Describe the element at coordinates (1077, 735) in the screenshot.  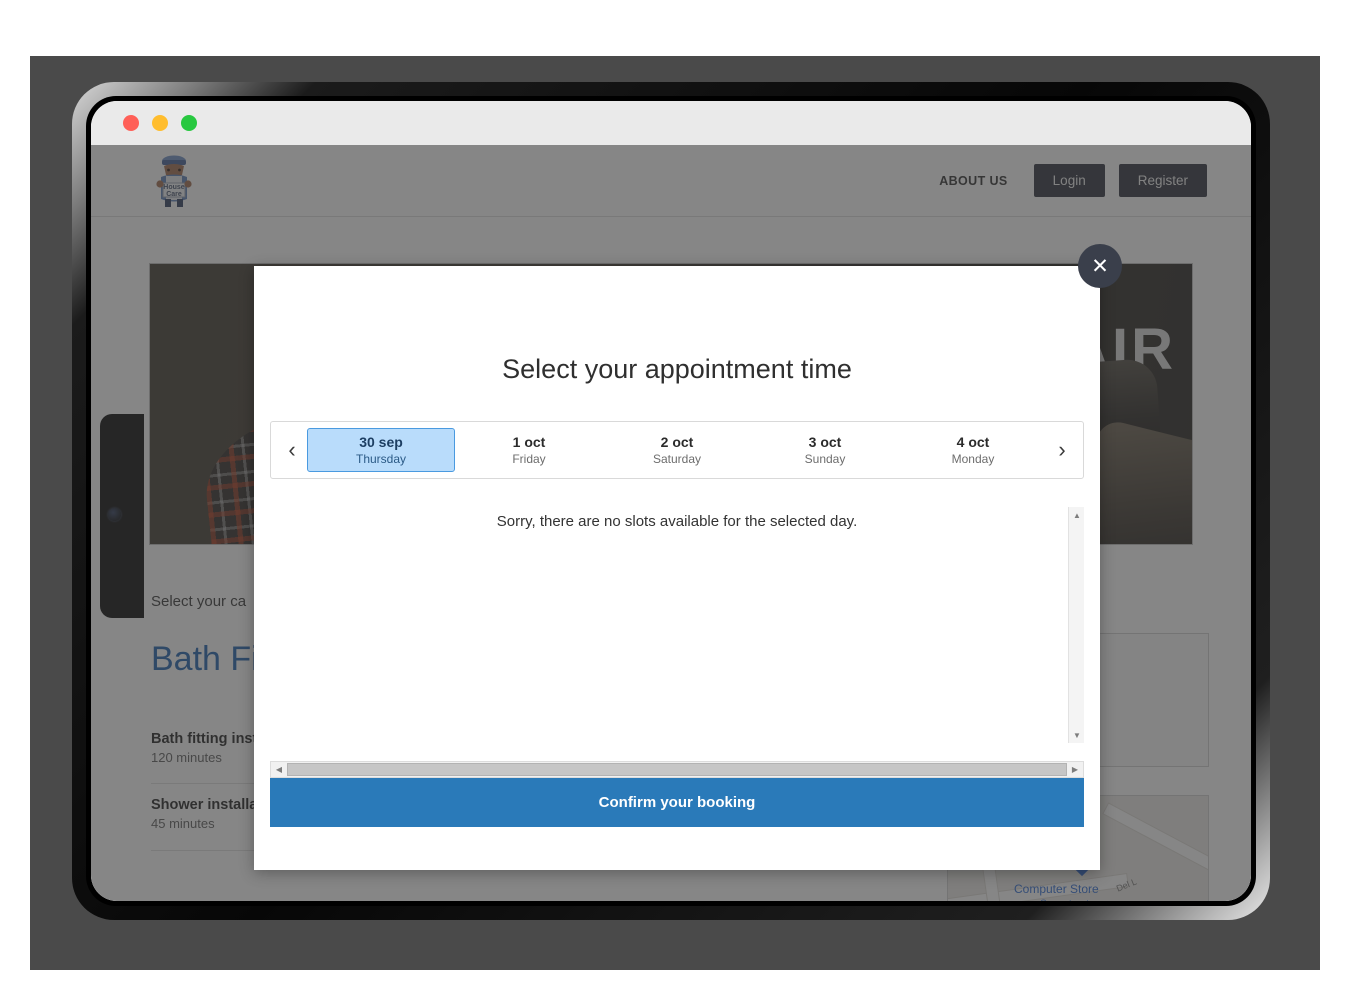
I see `scroll-down-icon: ▼` at that location.